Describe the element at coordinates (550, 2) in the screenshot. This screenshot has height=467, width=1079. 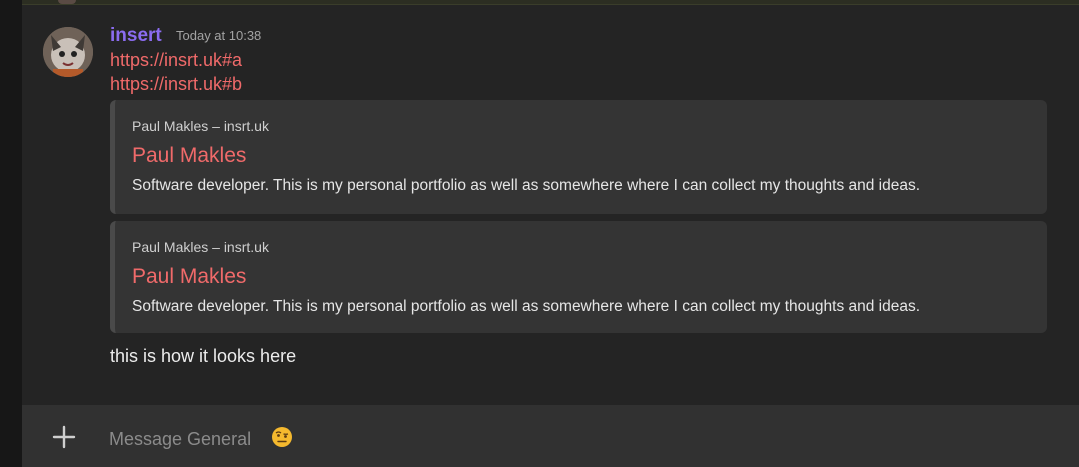
I see `previous-message-strip` at that location.